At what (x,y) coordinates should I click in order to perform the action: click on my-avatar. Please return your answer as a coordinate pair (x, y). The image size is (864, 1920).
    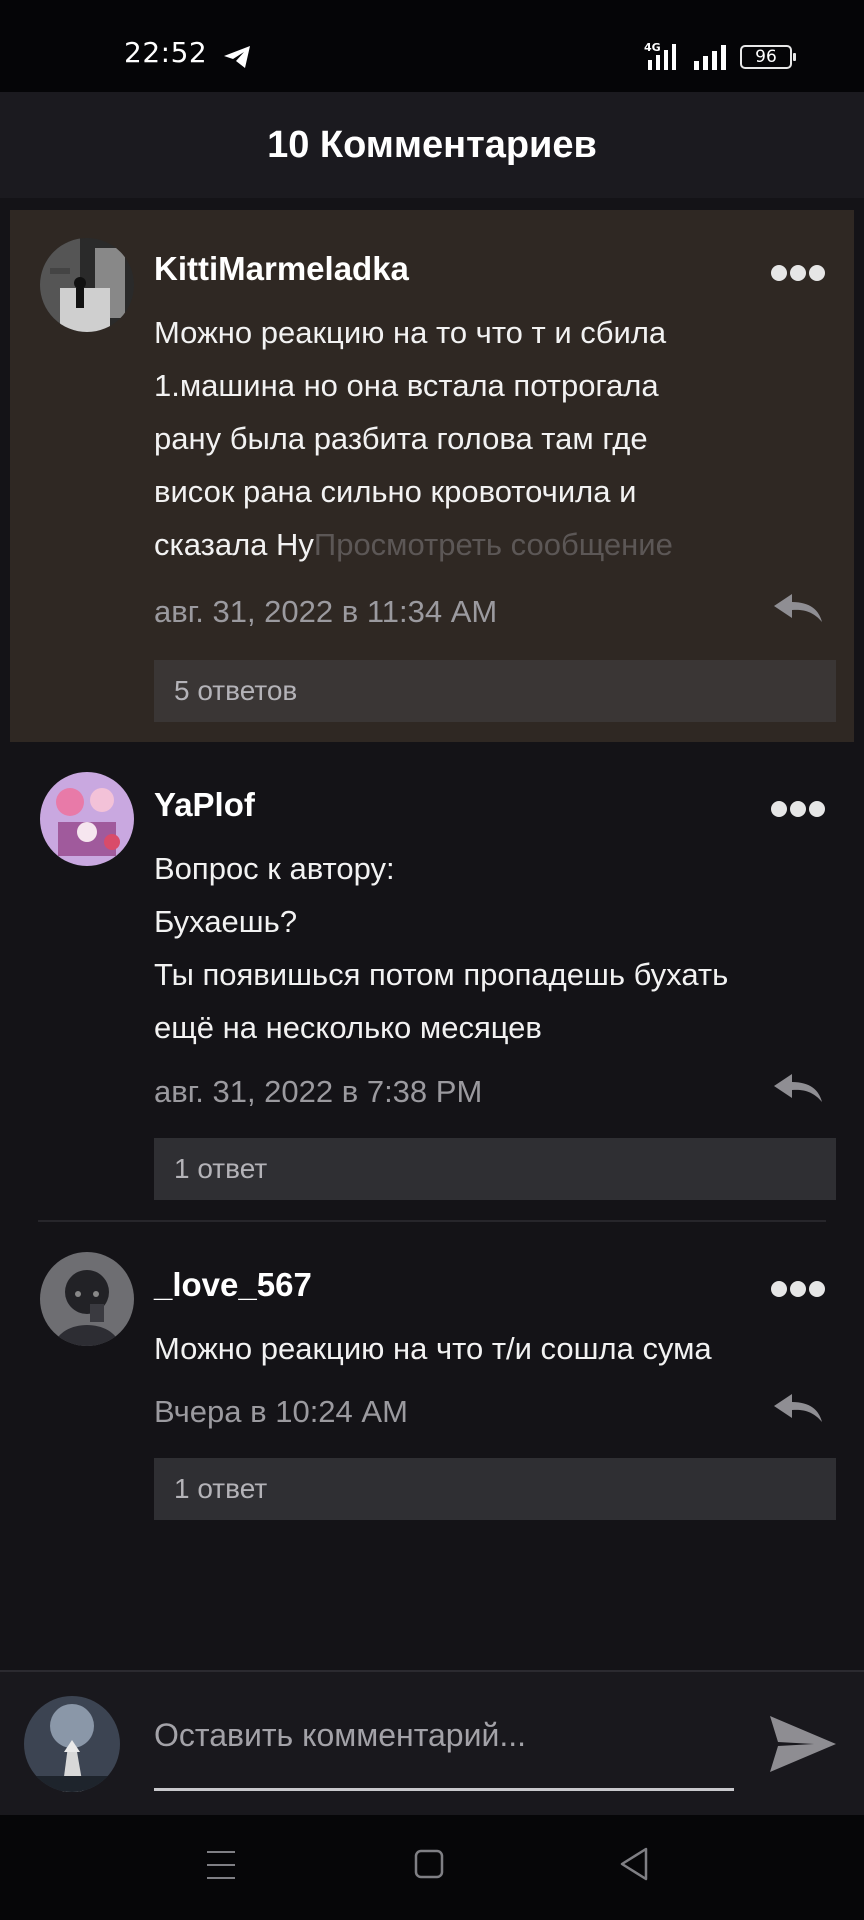
    Looking at the image, I should click on (72, 1744).